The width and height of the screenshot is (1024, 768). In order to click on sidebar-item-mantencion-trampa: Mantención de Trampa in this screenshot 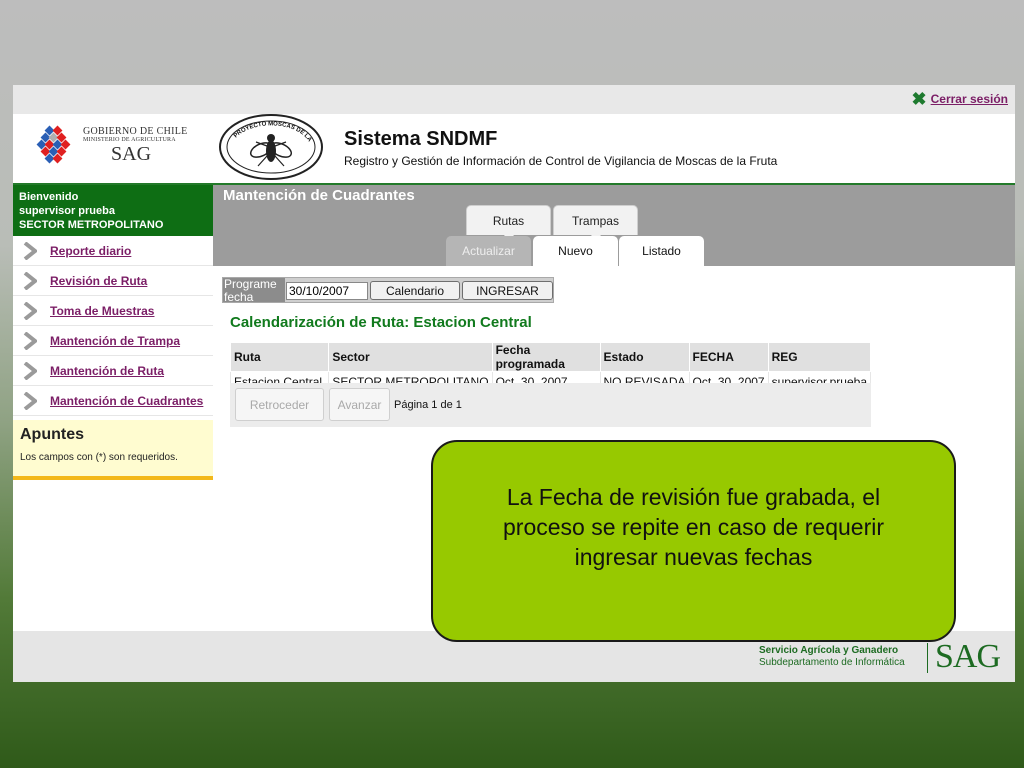, I will do `click(113, 341)`.